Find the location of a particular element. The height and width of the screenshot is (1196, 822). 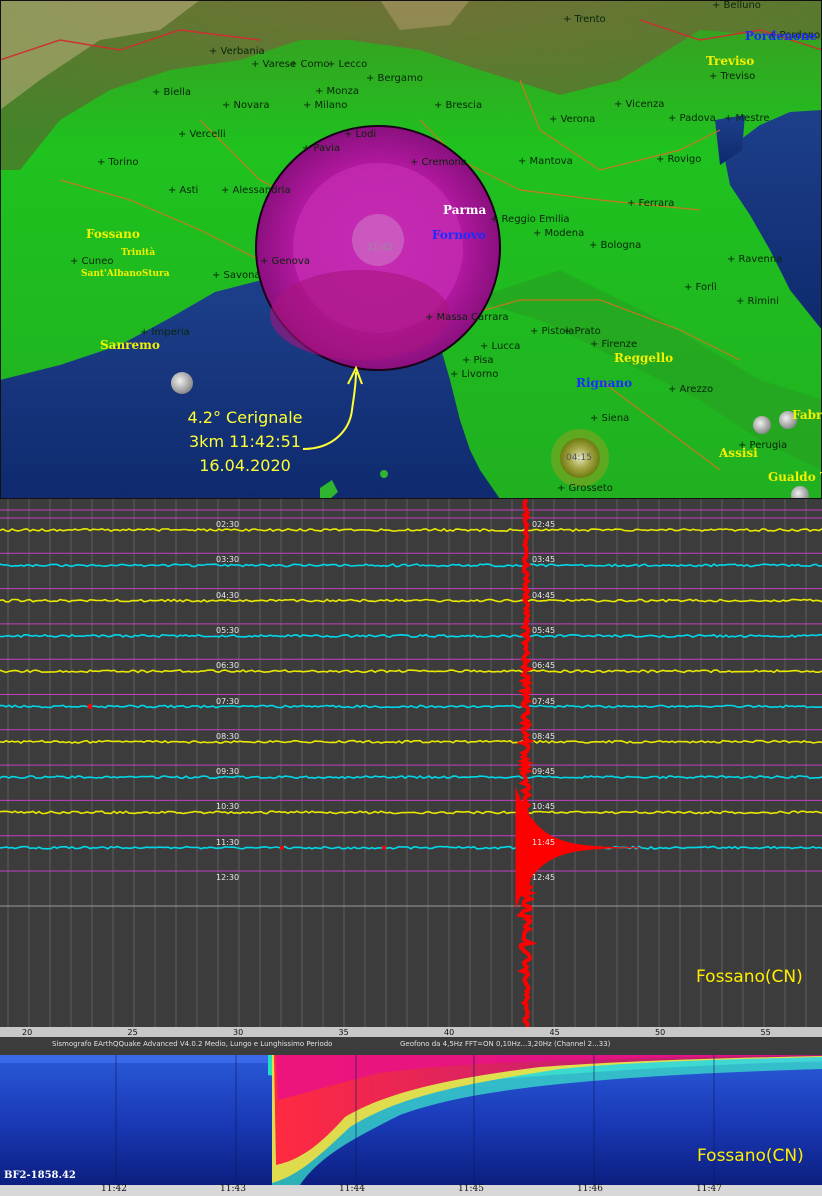

row-time-right: 09:45 is located at coordinates (544, 772).